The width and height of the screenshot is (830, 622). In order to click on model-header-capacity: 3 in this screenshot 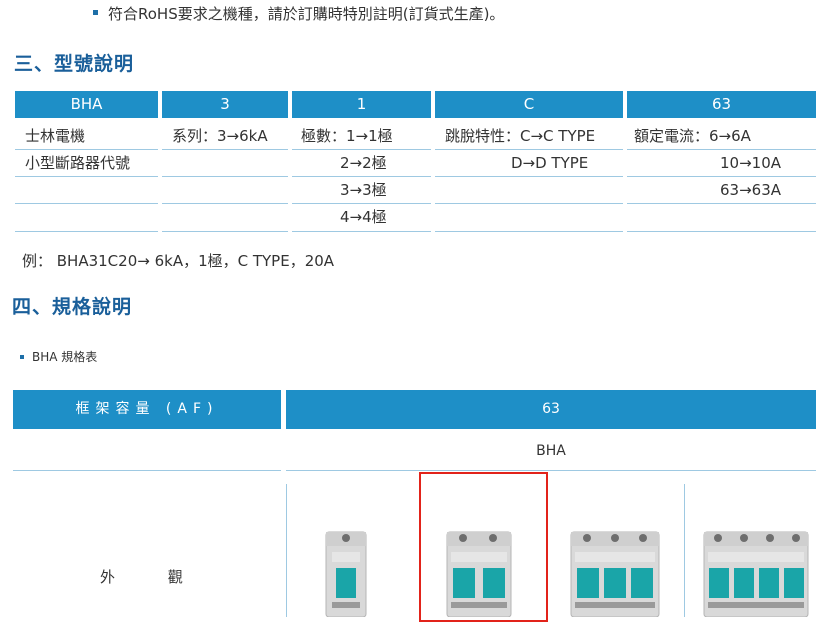, I will do `click(225, 104)`.